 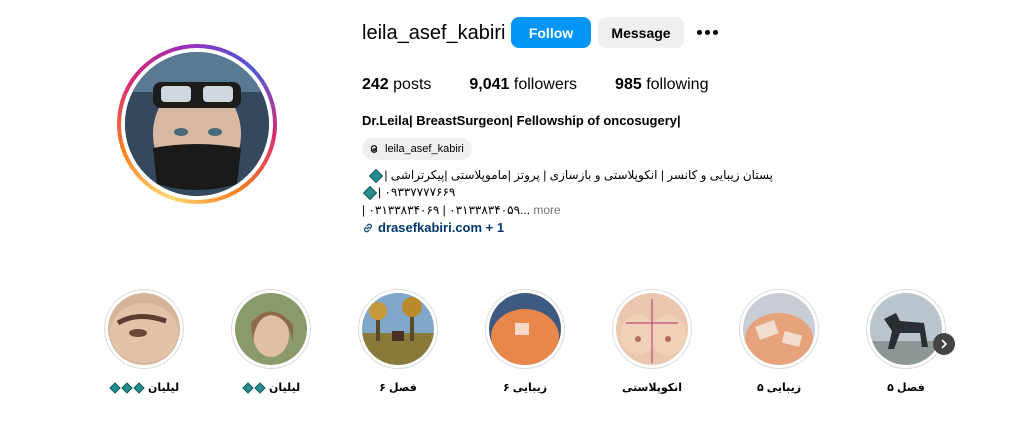 I want to click on threads-icon, so click(x=374, y=149).